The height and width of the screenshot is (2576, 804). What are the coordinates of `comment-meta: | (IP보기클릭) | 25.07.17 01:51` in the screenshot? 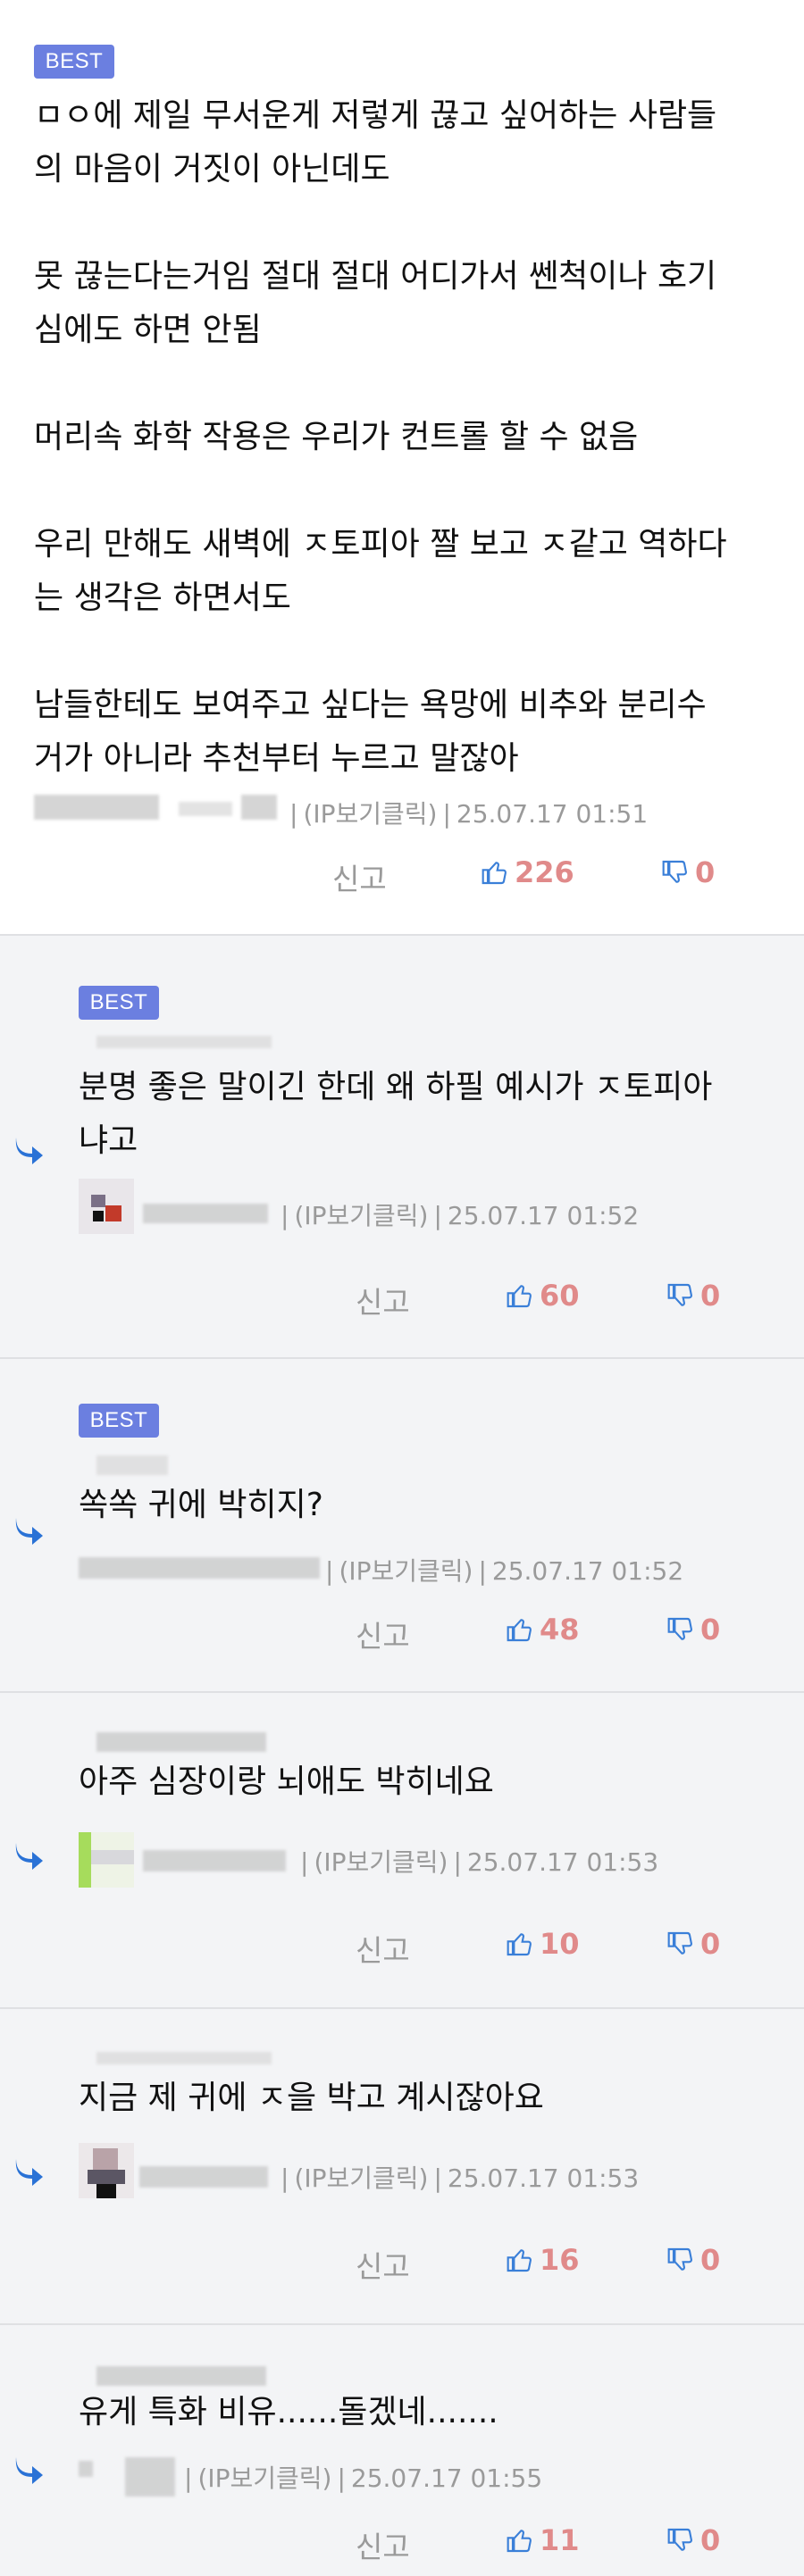 It's located at (469, 814).